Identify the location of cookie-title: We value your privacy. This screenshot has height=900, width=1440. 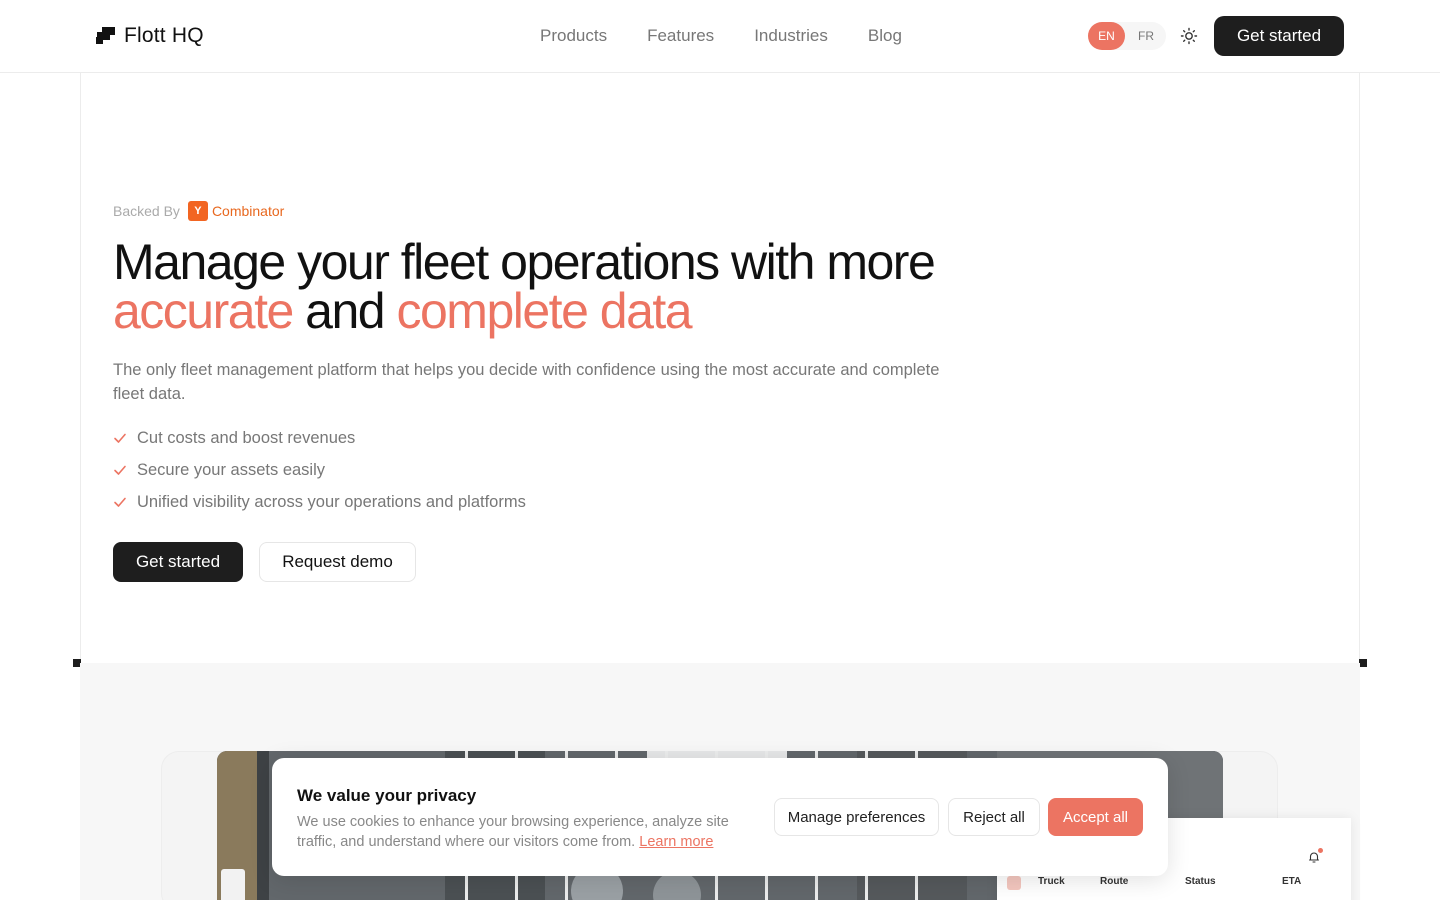
(387, 795).